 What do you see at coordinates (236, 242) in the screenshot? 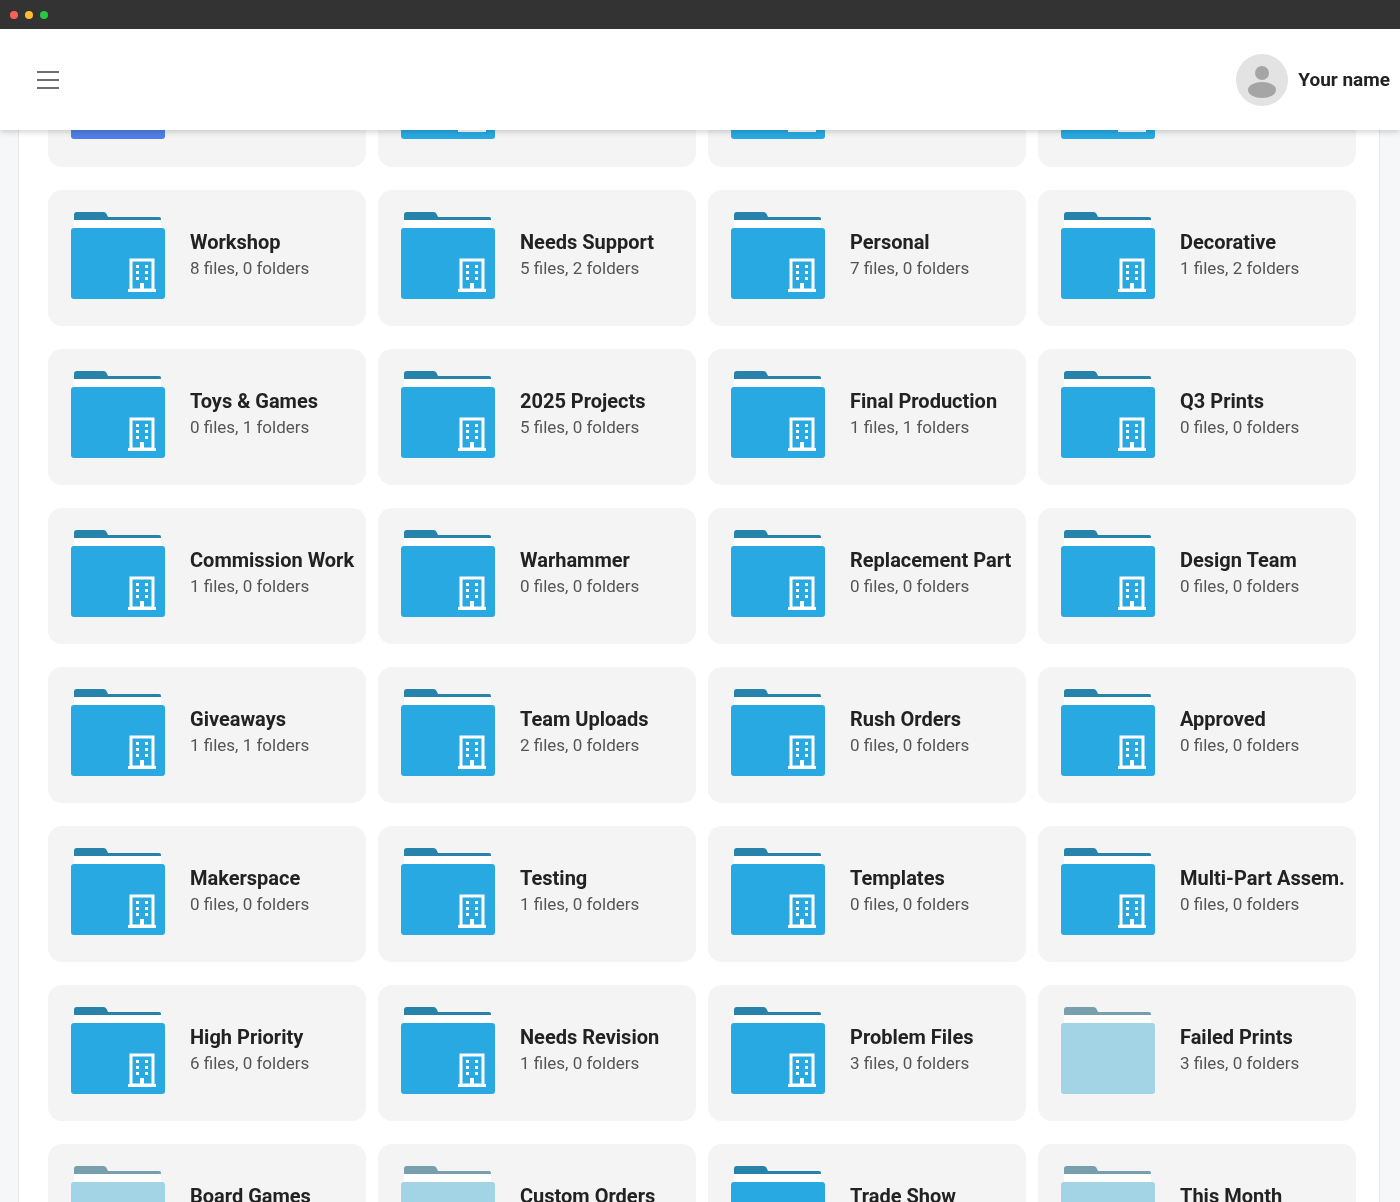
I see `folder-name: Workshop` at bounding box center [236, 242].